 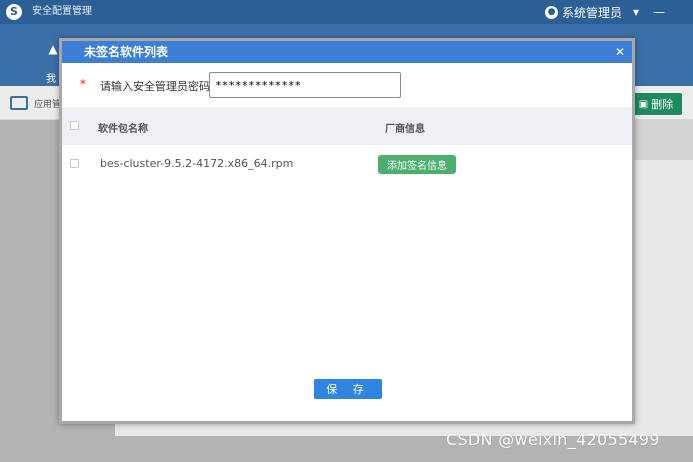 I want to click on select-all-checkbox, so click(x=74, y=125).